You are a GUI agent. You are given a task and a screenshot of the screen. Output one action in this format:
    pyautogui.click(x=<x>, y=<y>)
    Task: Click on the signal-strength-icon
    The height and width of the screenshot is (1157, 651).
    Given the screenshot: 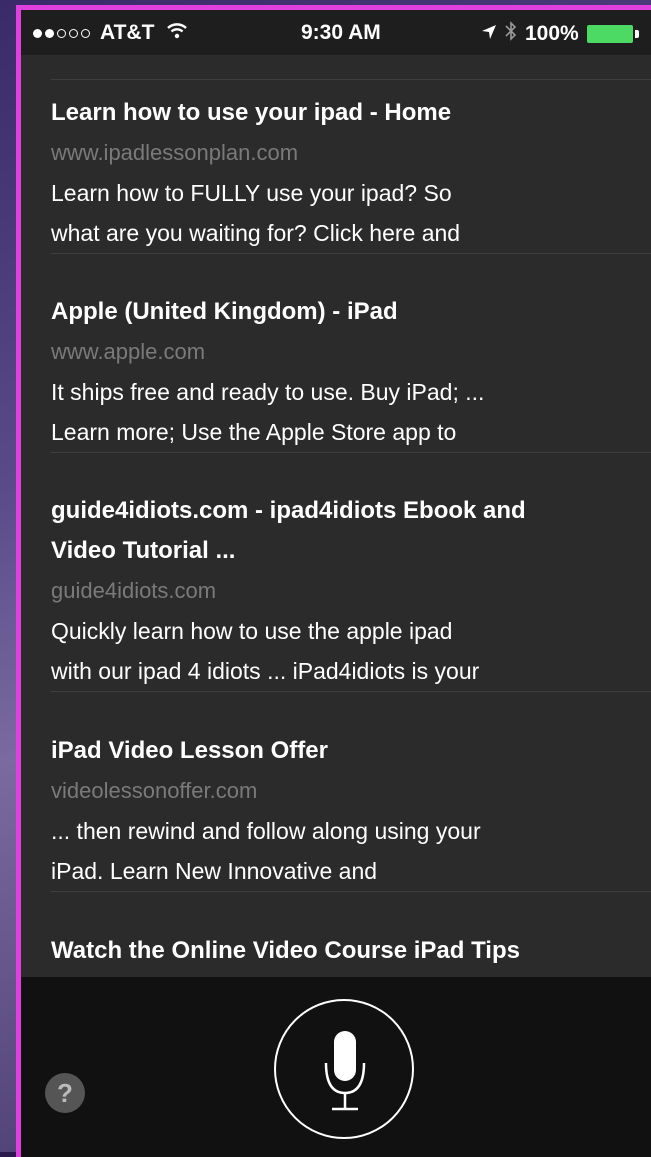 What is the action you would take?
    pyautogui.click(x=61, y=33)
    